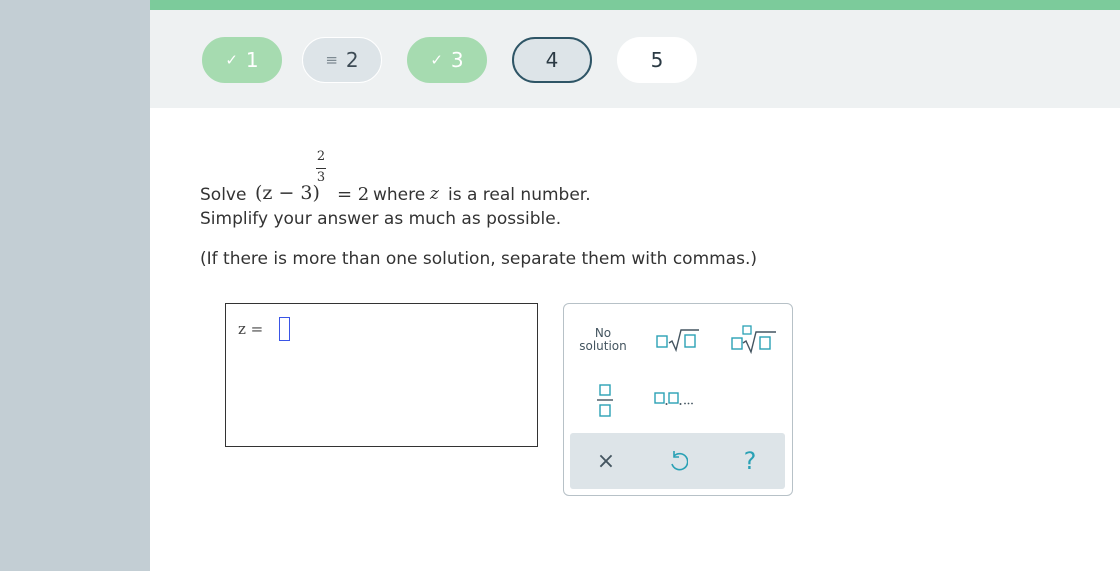  I want to click on step-3-label: 3, so click(457, 60).